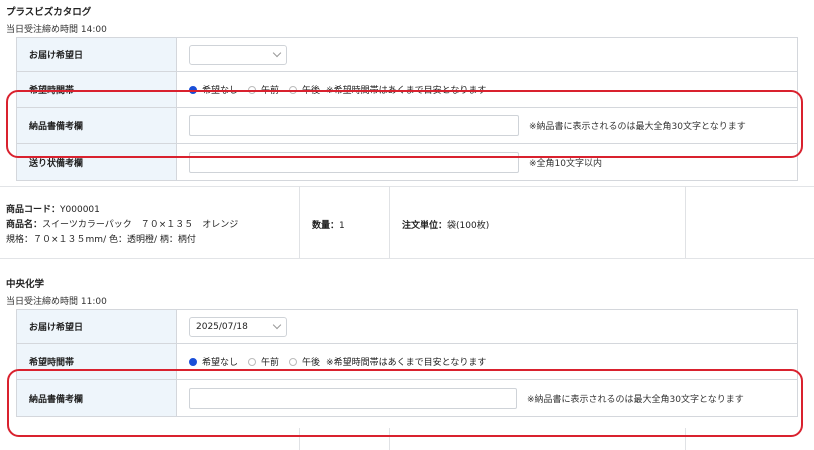 Image resolution: width=814 pixels, height=450 pixels. What do you see at coordinates (220, 363) in the screenshot?
I see `radio-label-no-preference: 希望なし` at bounding box center [220, 363].